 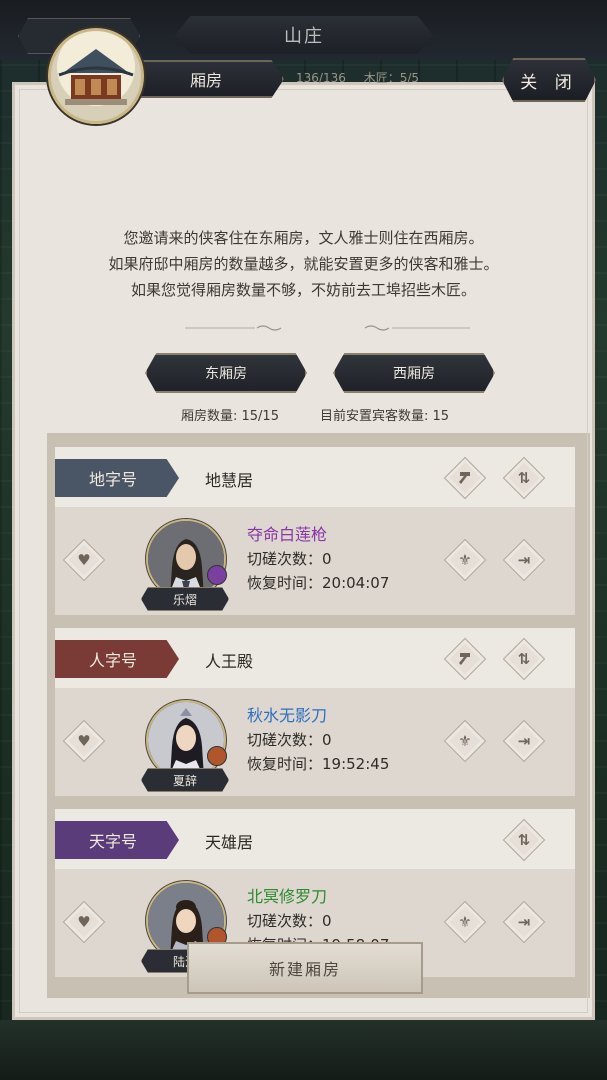 I want to click on room-header: 天字号 天雄居 ⇅, so click(x=315, y=839).